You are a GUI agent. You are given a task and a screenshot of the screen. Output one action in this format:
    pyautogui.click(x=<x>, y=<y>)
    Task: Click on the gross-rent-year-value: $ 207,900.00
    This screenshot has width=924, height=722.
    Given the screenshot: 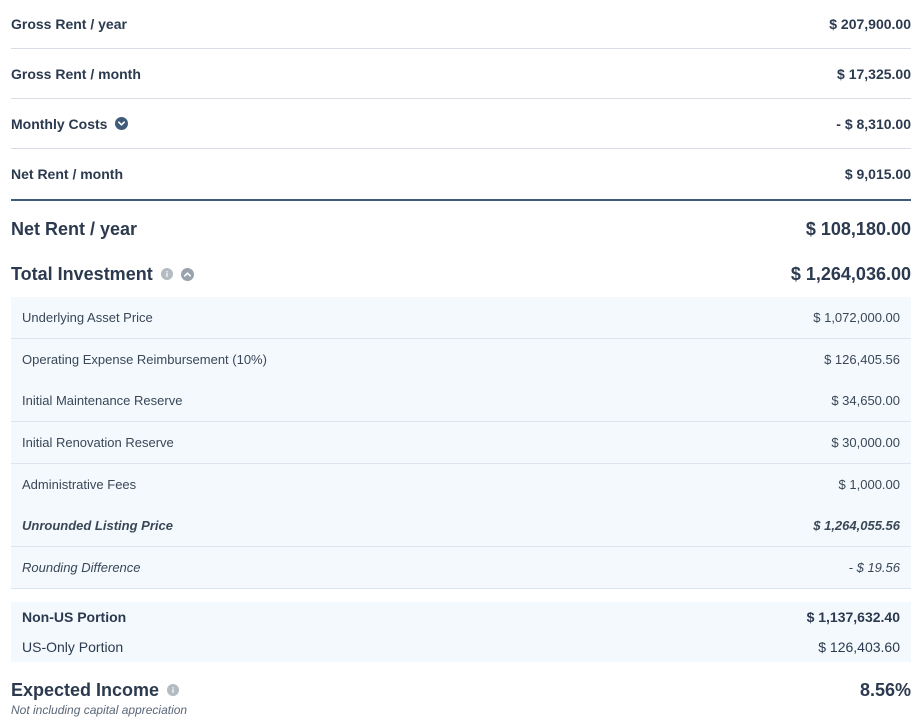 What is the action you would take?
    pyautogui.click(x=870, y=24)
    